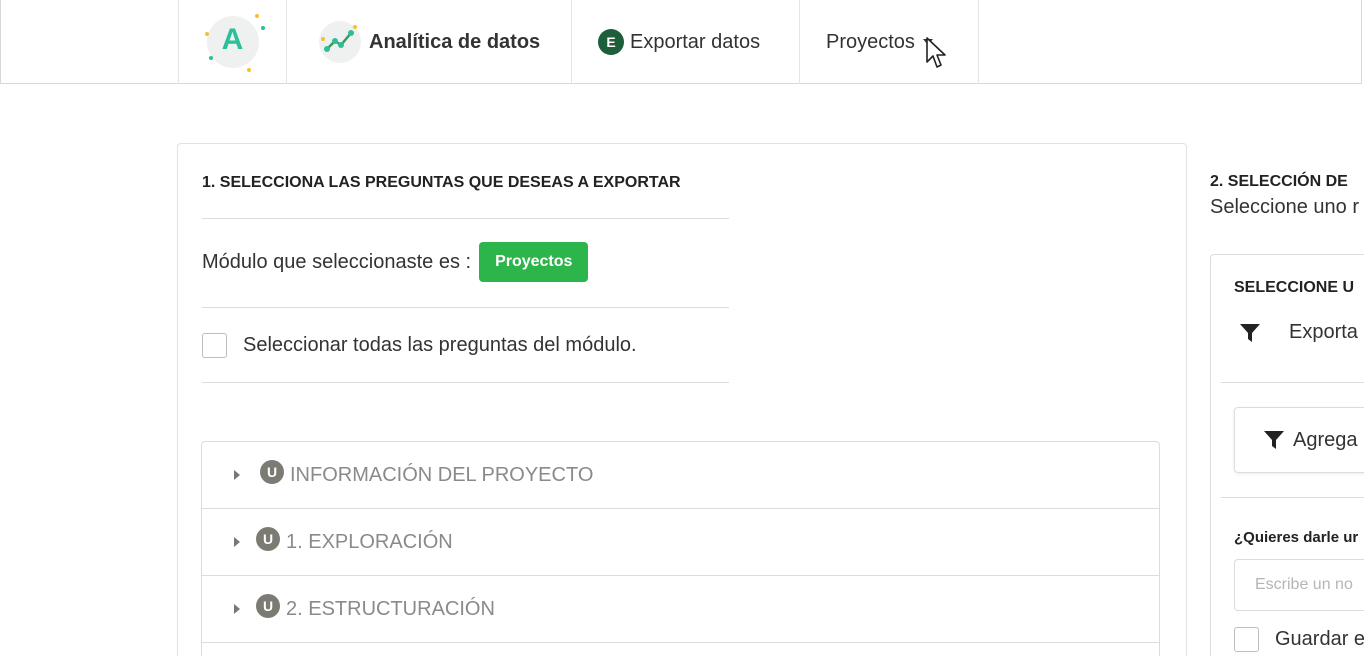  Describe the element at coordinates (695, 41) in the screenshot. I see `nav-export-label: Exportar datos` at that location.